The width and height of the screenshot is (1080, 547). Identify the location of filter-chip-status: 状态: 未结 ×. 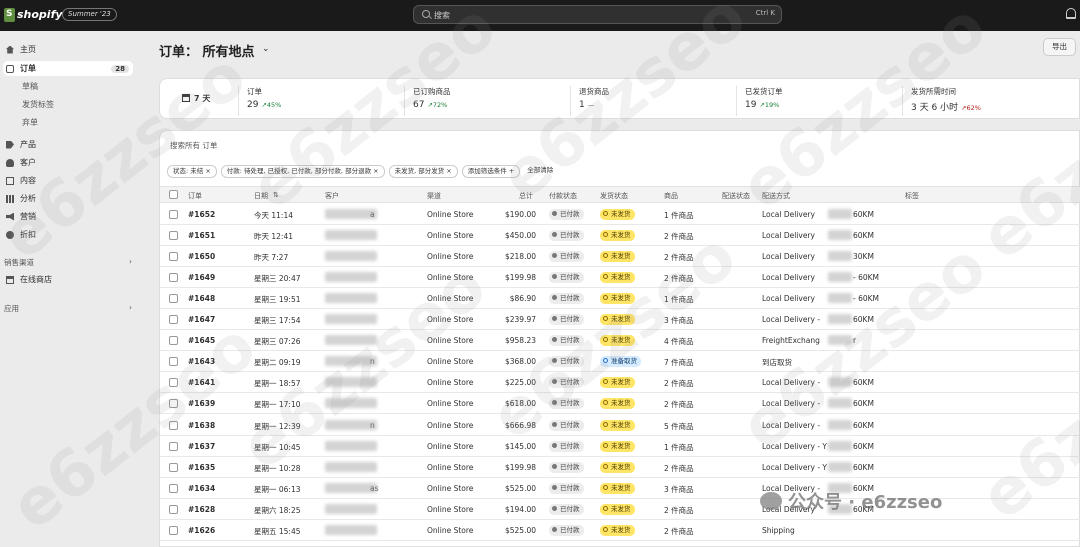
(192, 171).